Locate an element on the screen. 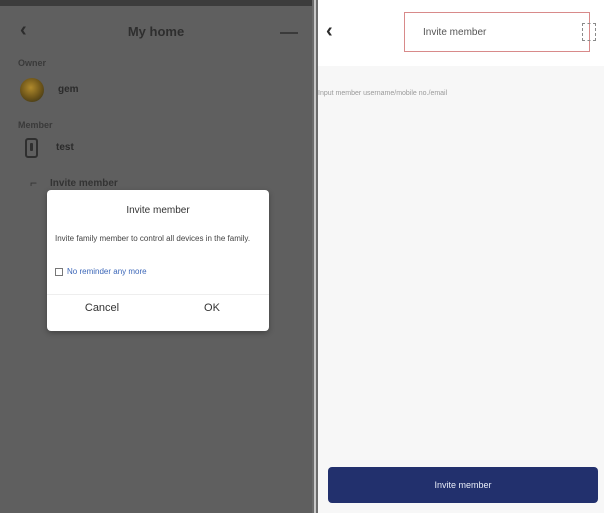  invite-member-row-label: Invite member is located at coordinates (84, 183).